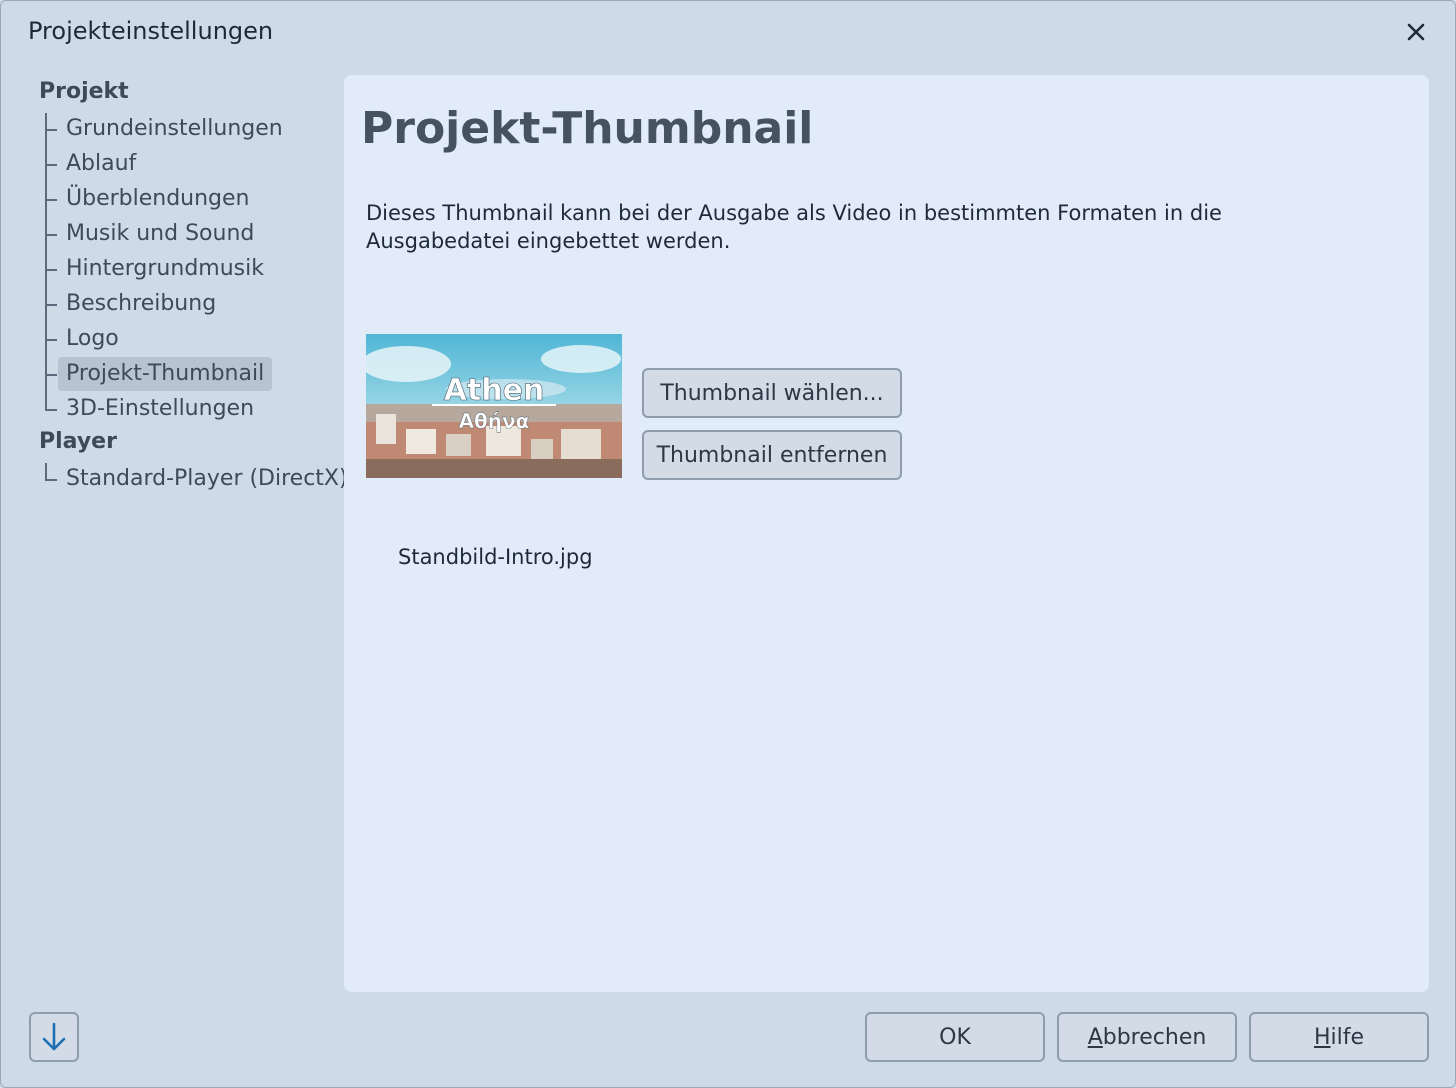 This screenshot has width=1456, height=1088. Describe the element at coordinates (141, 304) in the screenshot. I see `tree-item-beschreibung: Beschreibung` at that location.